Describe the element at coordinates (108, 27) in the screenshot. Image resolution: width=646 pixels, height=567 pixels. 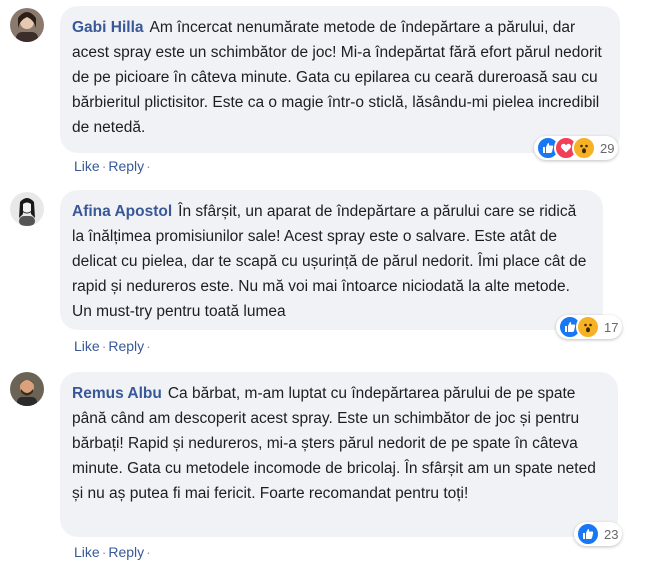
I see `author-name: Gabi Hilla` at that location.